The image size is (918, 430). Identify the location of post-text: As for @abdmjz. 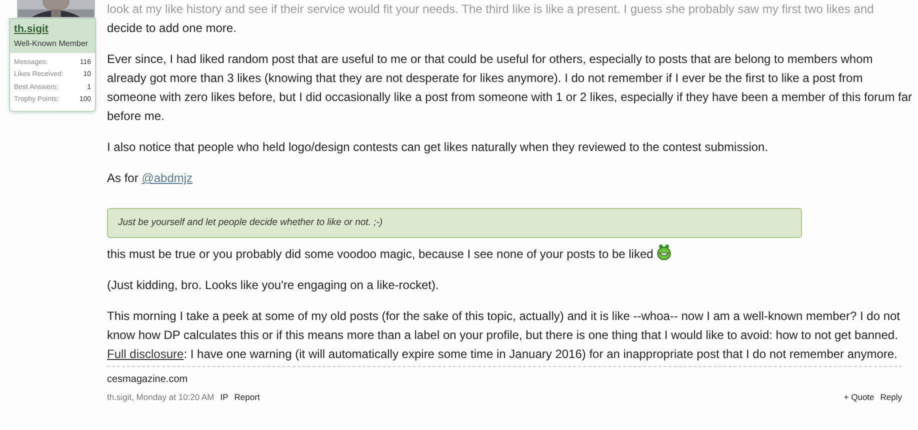
(150, 178).